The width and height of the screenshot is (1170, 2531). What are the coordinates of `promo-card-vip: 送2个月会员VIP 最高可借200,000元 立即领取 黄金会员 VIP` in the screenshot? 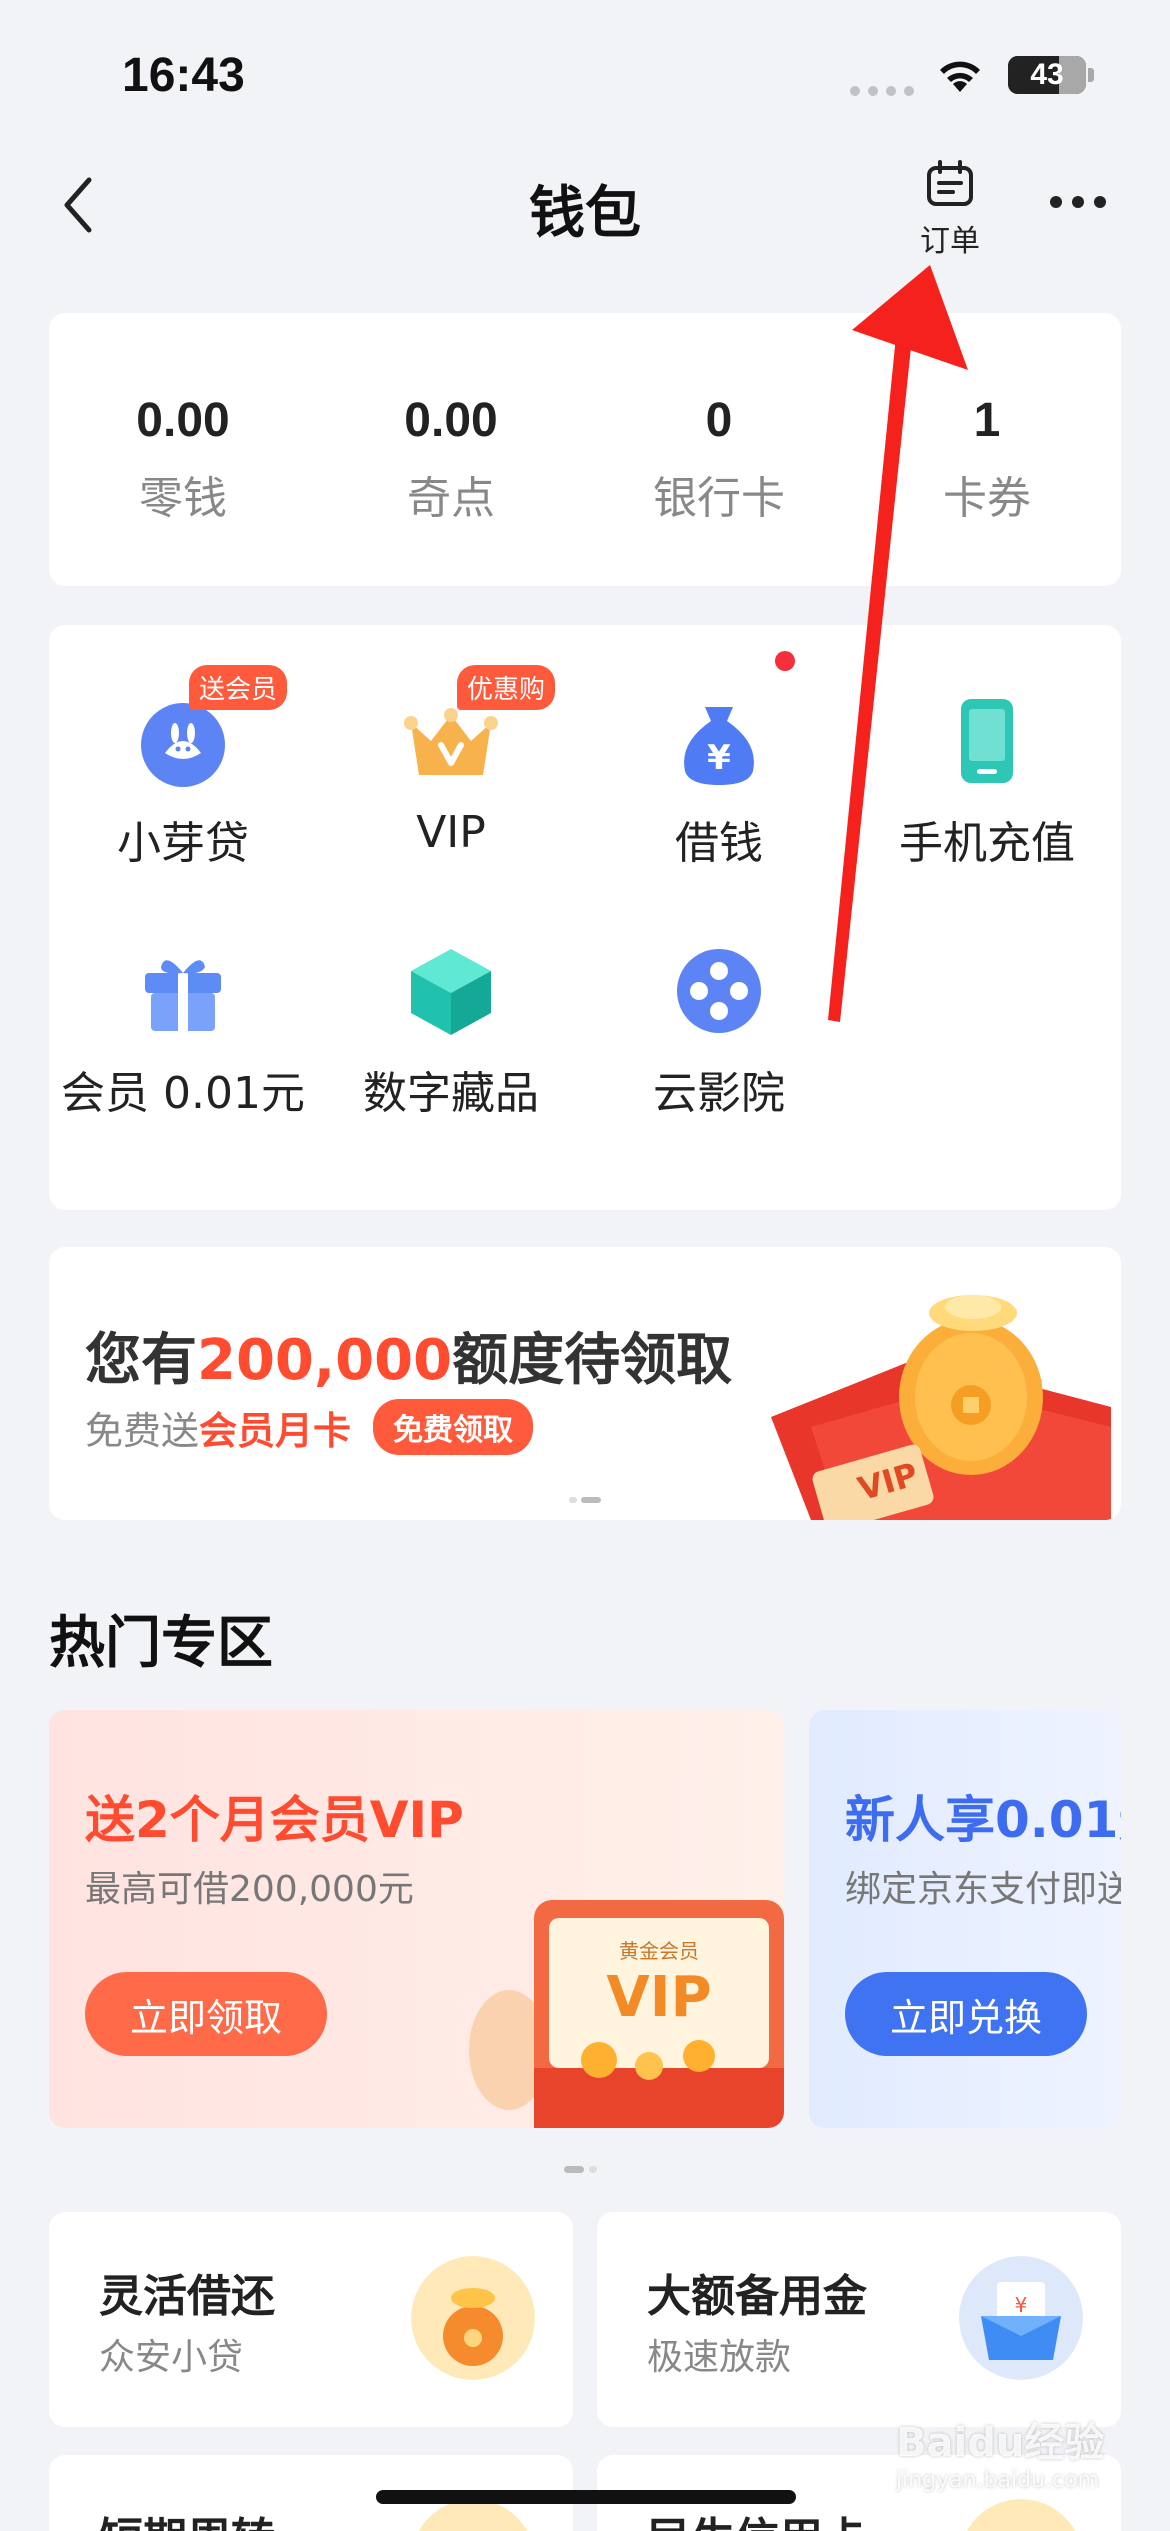 It's located at (416, 1919).